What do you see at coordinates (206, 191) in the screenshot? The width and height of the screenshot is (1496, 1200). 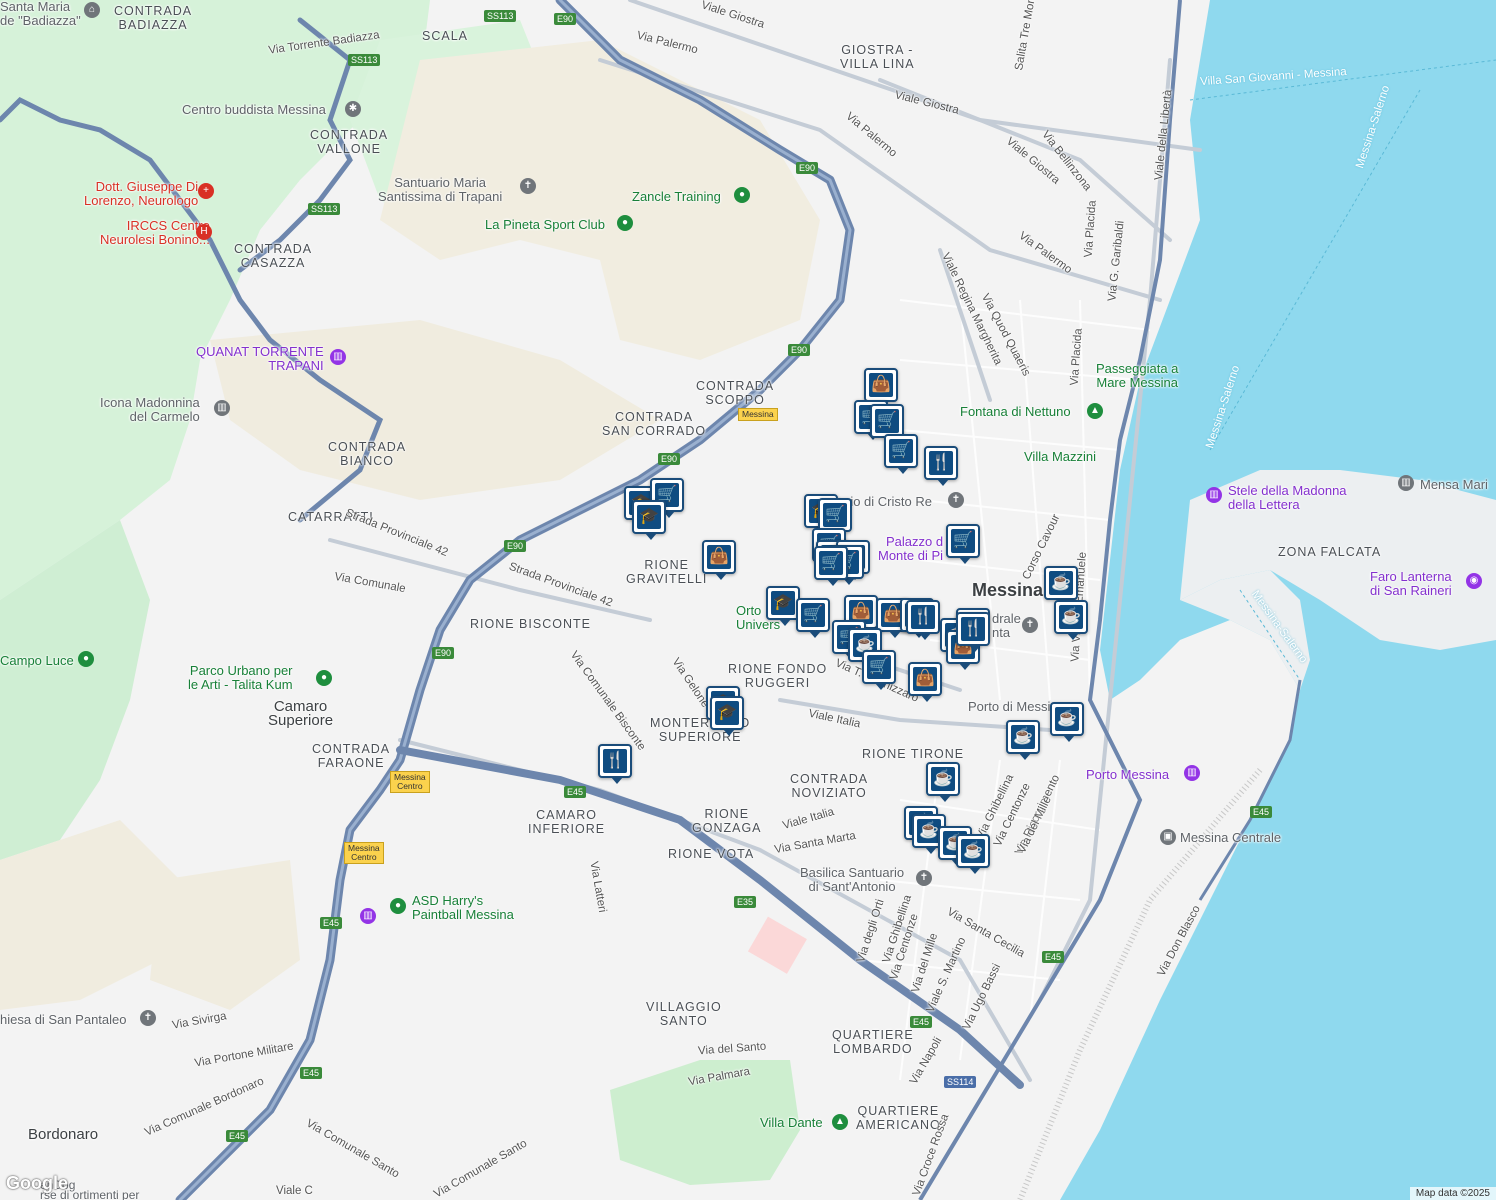 I see `medical-icon: +` at bounding box center [206, 191].